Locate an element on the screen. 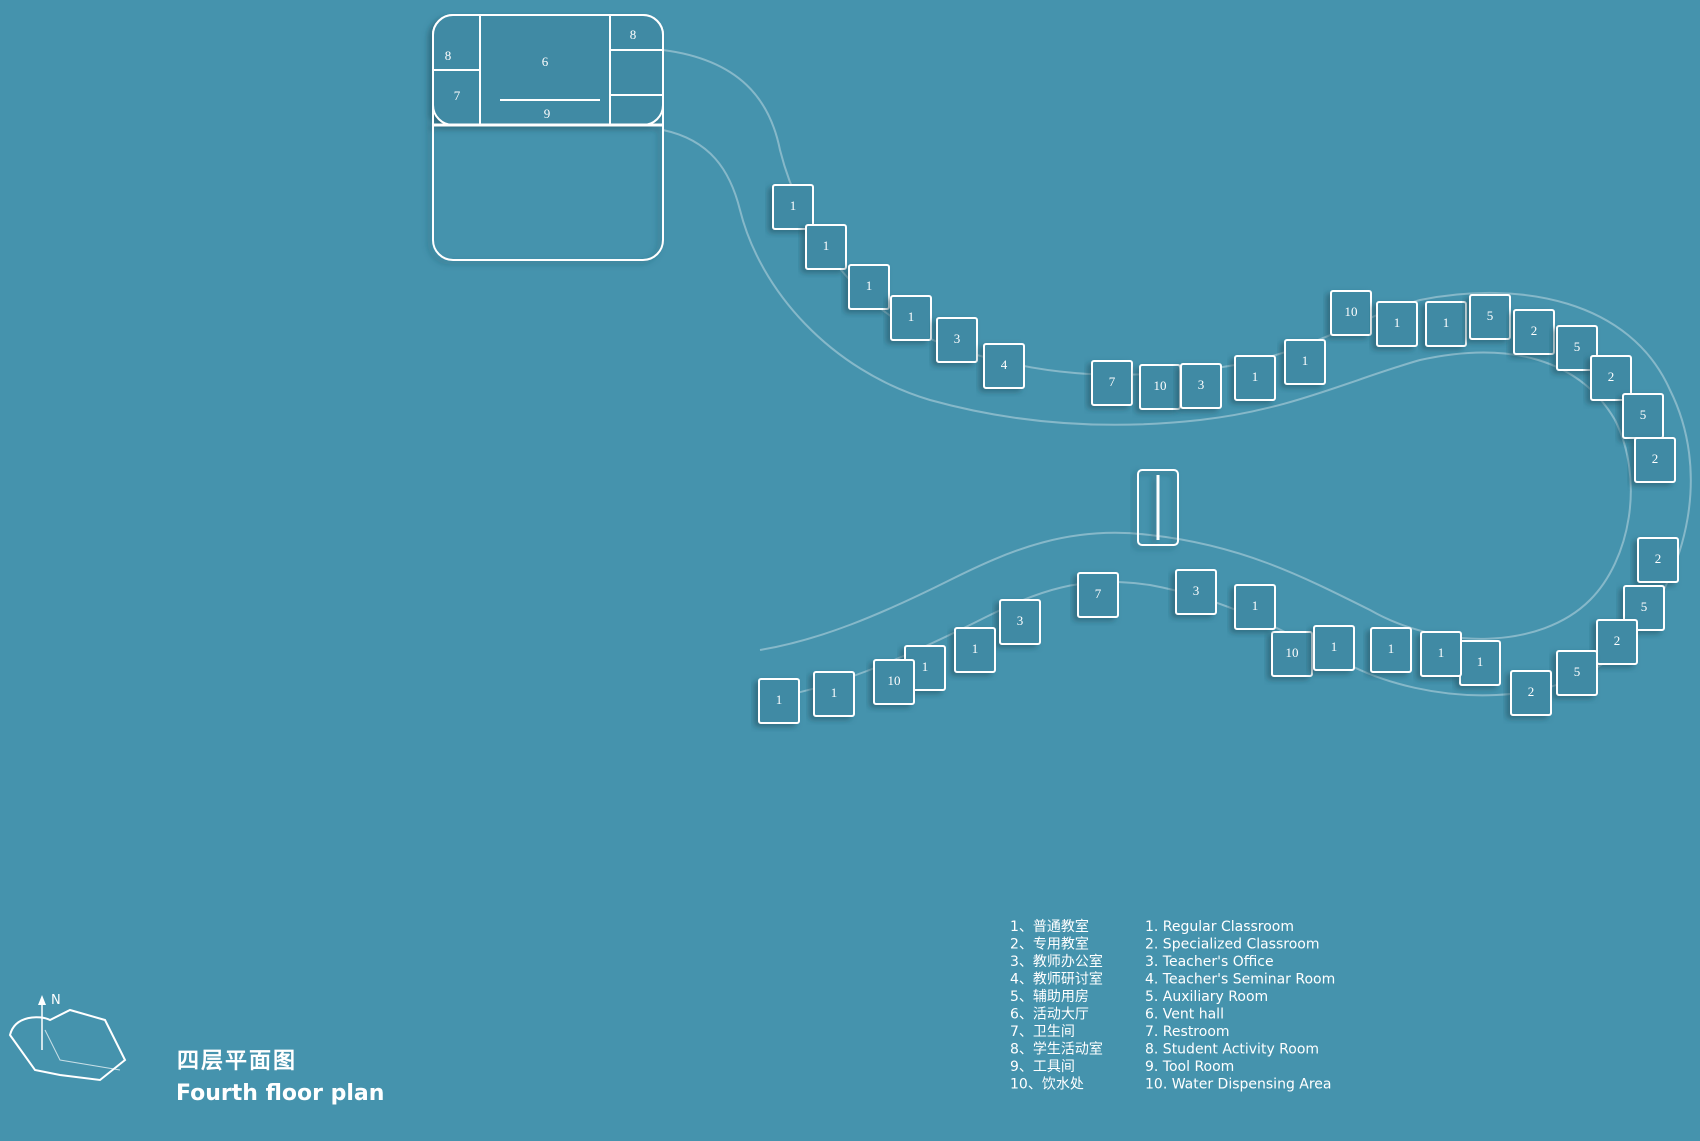 This screenshot has height=1141, width=1700. legend-item: 1. Regular Classroom is located at coordinates (1219, 927).